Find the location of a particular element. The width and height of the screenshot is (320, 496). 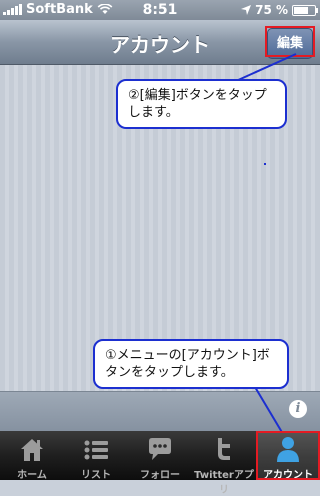

tab-list-label: リスト is located at coordinates (96, 475).